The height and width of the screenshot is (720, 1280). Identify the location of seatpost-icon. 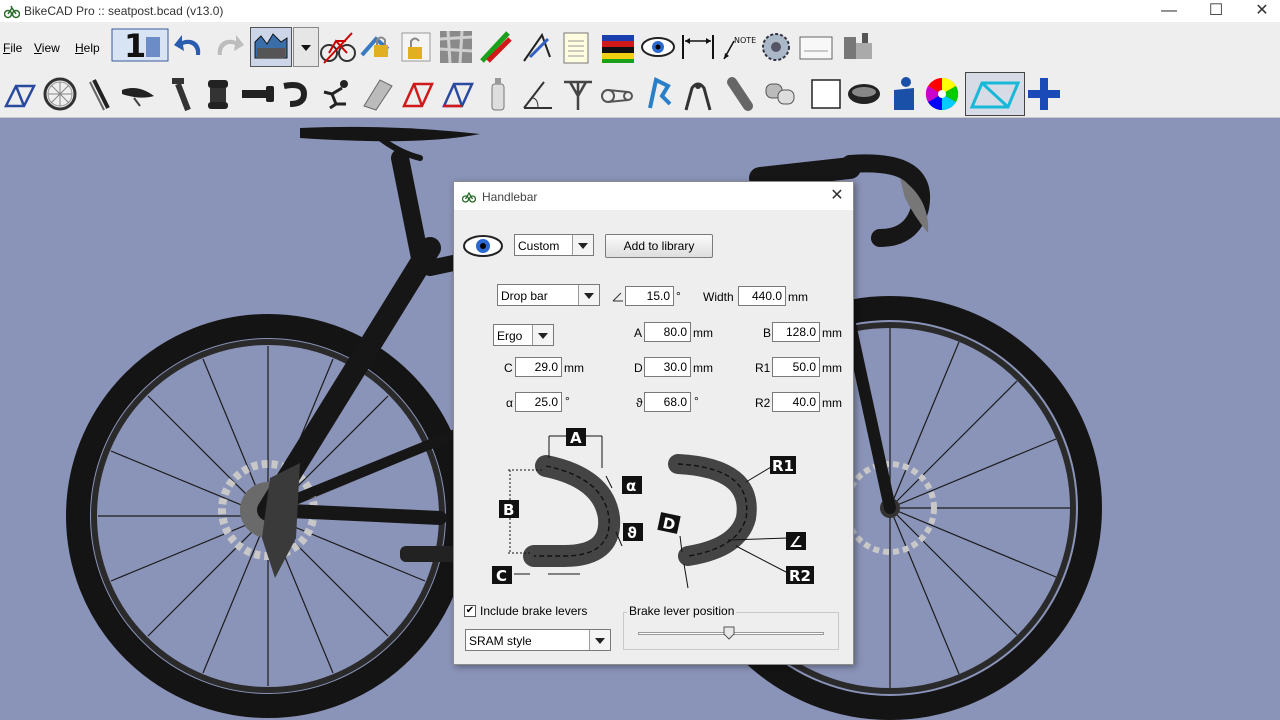
(180, 94).